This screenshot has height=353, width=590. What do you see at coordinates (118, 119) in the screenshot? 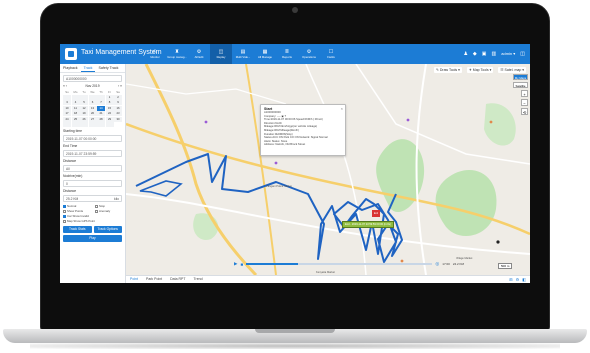
I see `calendar-day: 30` at bounding box center [118, 119].